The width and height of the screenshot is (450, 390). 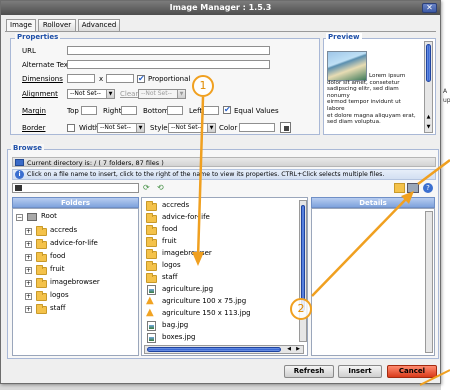 What do you see at coordinates (301, 309) in the screenshot?
I see `annotation-badge-2: 2` at bounding box center [301, 309].